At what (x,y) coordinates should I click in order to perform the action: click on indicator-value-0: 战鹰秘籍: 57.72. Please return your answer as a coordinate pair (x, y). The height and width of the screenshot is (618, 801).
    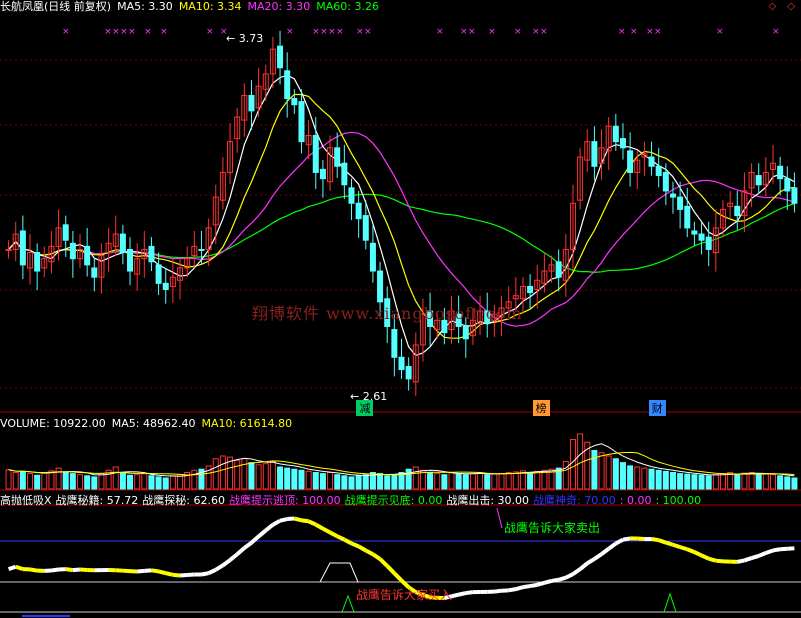
    Looking at the image, I should click on (97, 500).